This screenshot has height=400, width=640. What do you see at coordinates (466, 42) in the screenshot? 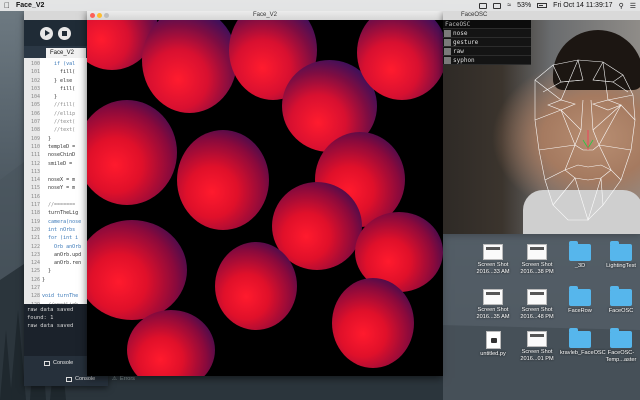
I see `panel-toggle-label: gesture` at bounding box center [466, 42].